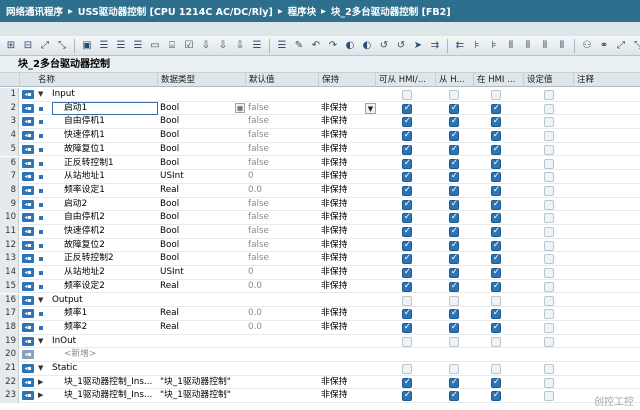 The width and height of the screenshot is (640, 410). Describe the element at coordinates (202, 287) in the screenshot. I see `type-cell: Real` at that location.